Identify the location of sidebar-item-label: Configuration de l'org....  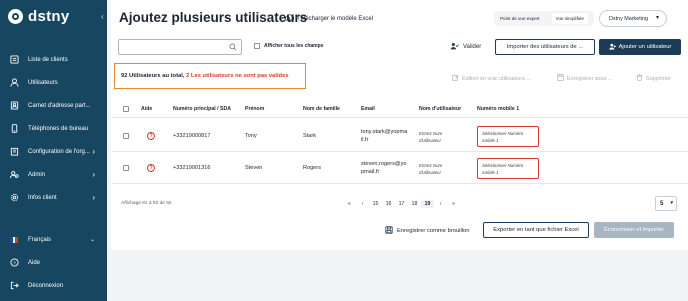
(59, 151).